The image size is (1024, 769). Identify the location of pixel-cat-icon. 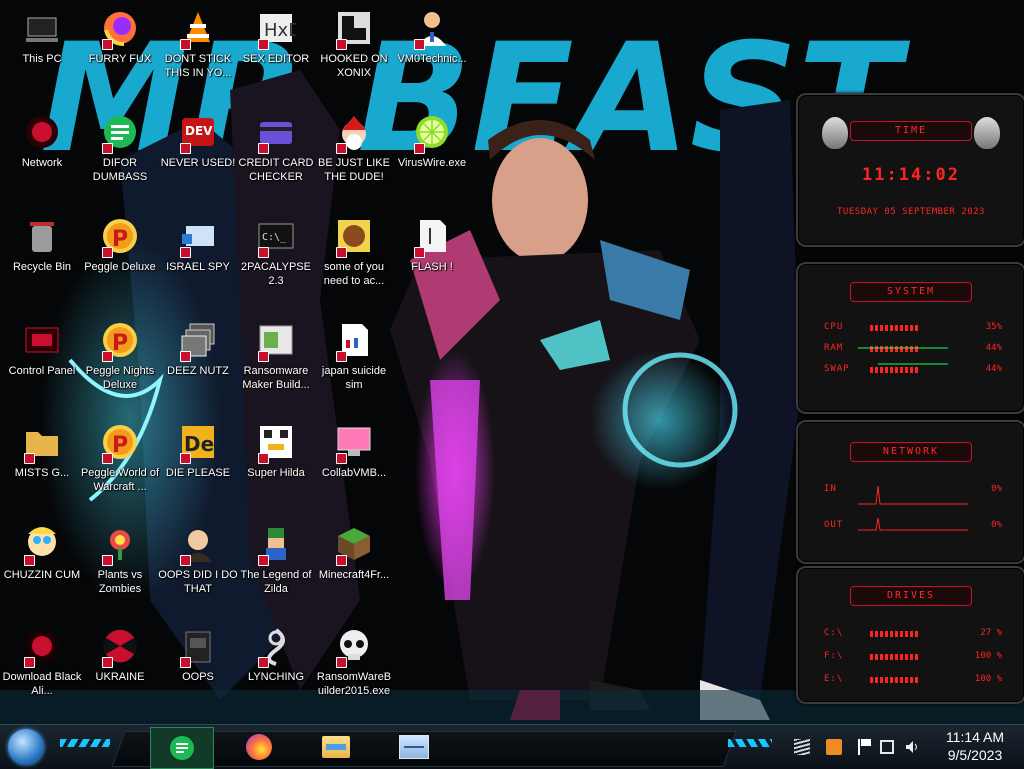
(276, 443).